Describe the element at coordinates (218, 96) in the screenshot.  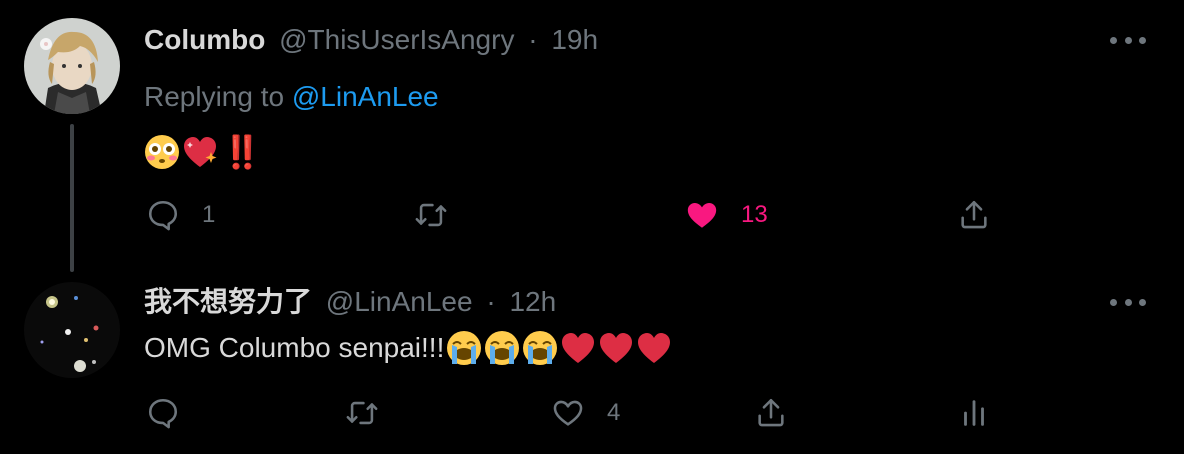
I see `replying-prefix: Replying to` at that location.